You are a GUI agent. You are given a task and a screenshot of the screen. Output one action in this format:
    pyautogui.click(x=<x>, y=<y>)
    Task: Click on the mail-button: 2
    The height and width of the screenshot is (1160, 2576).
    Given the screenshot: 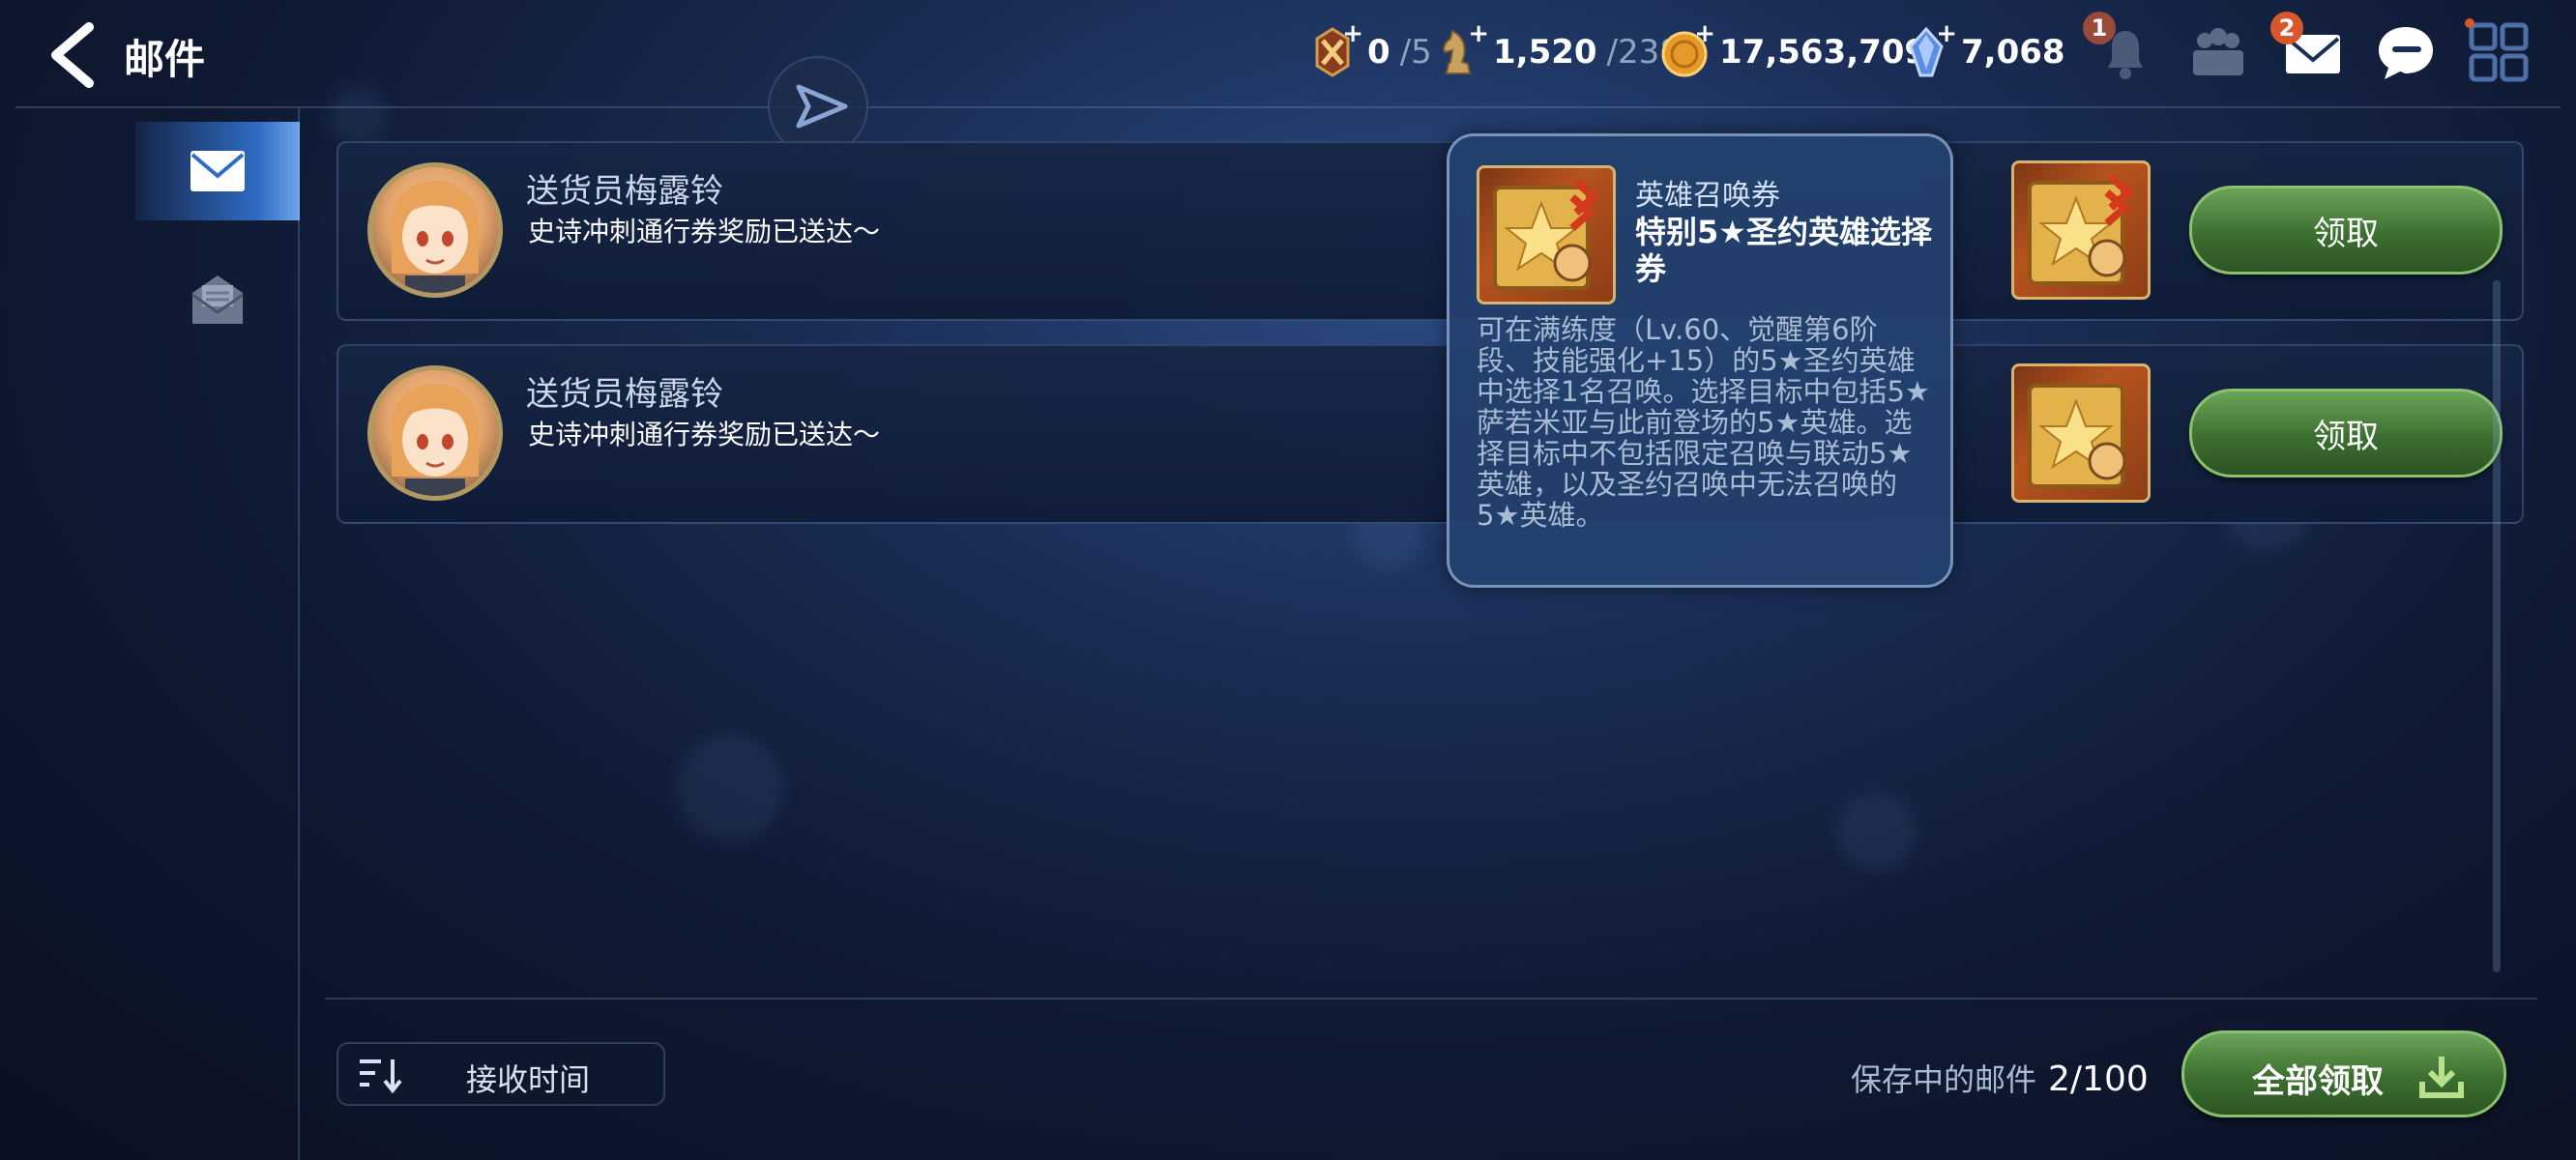 What is the action you would take?
    pyautogui.click(x=2309, y=50)
    